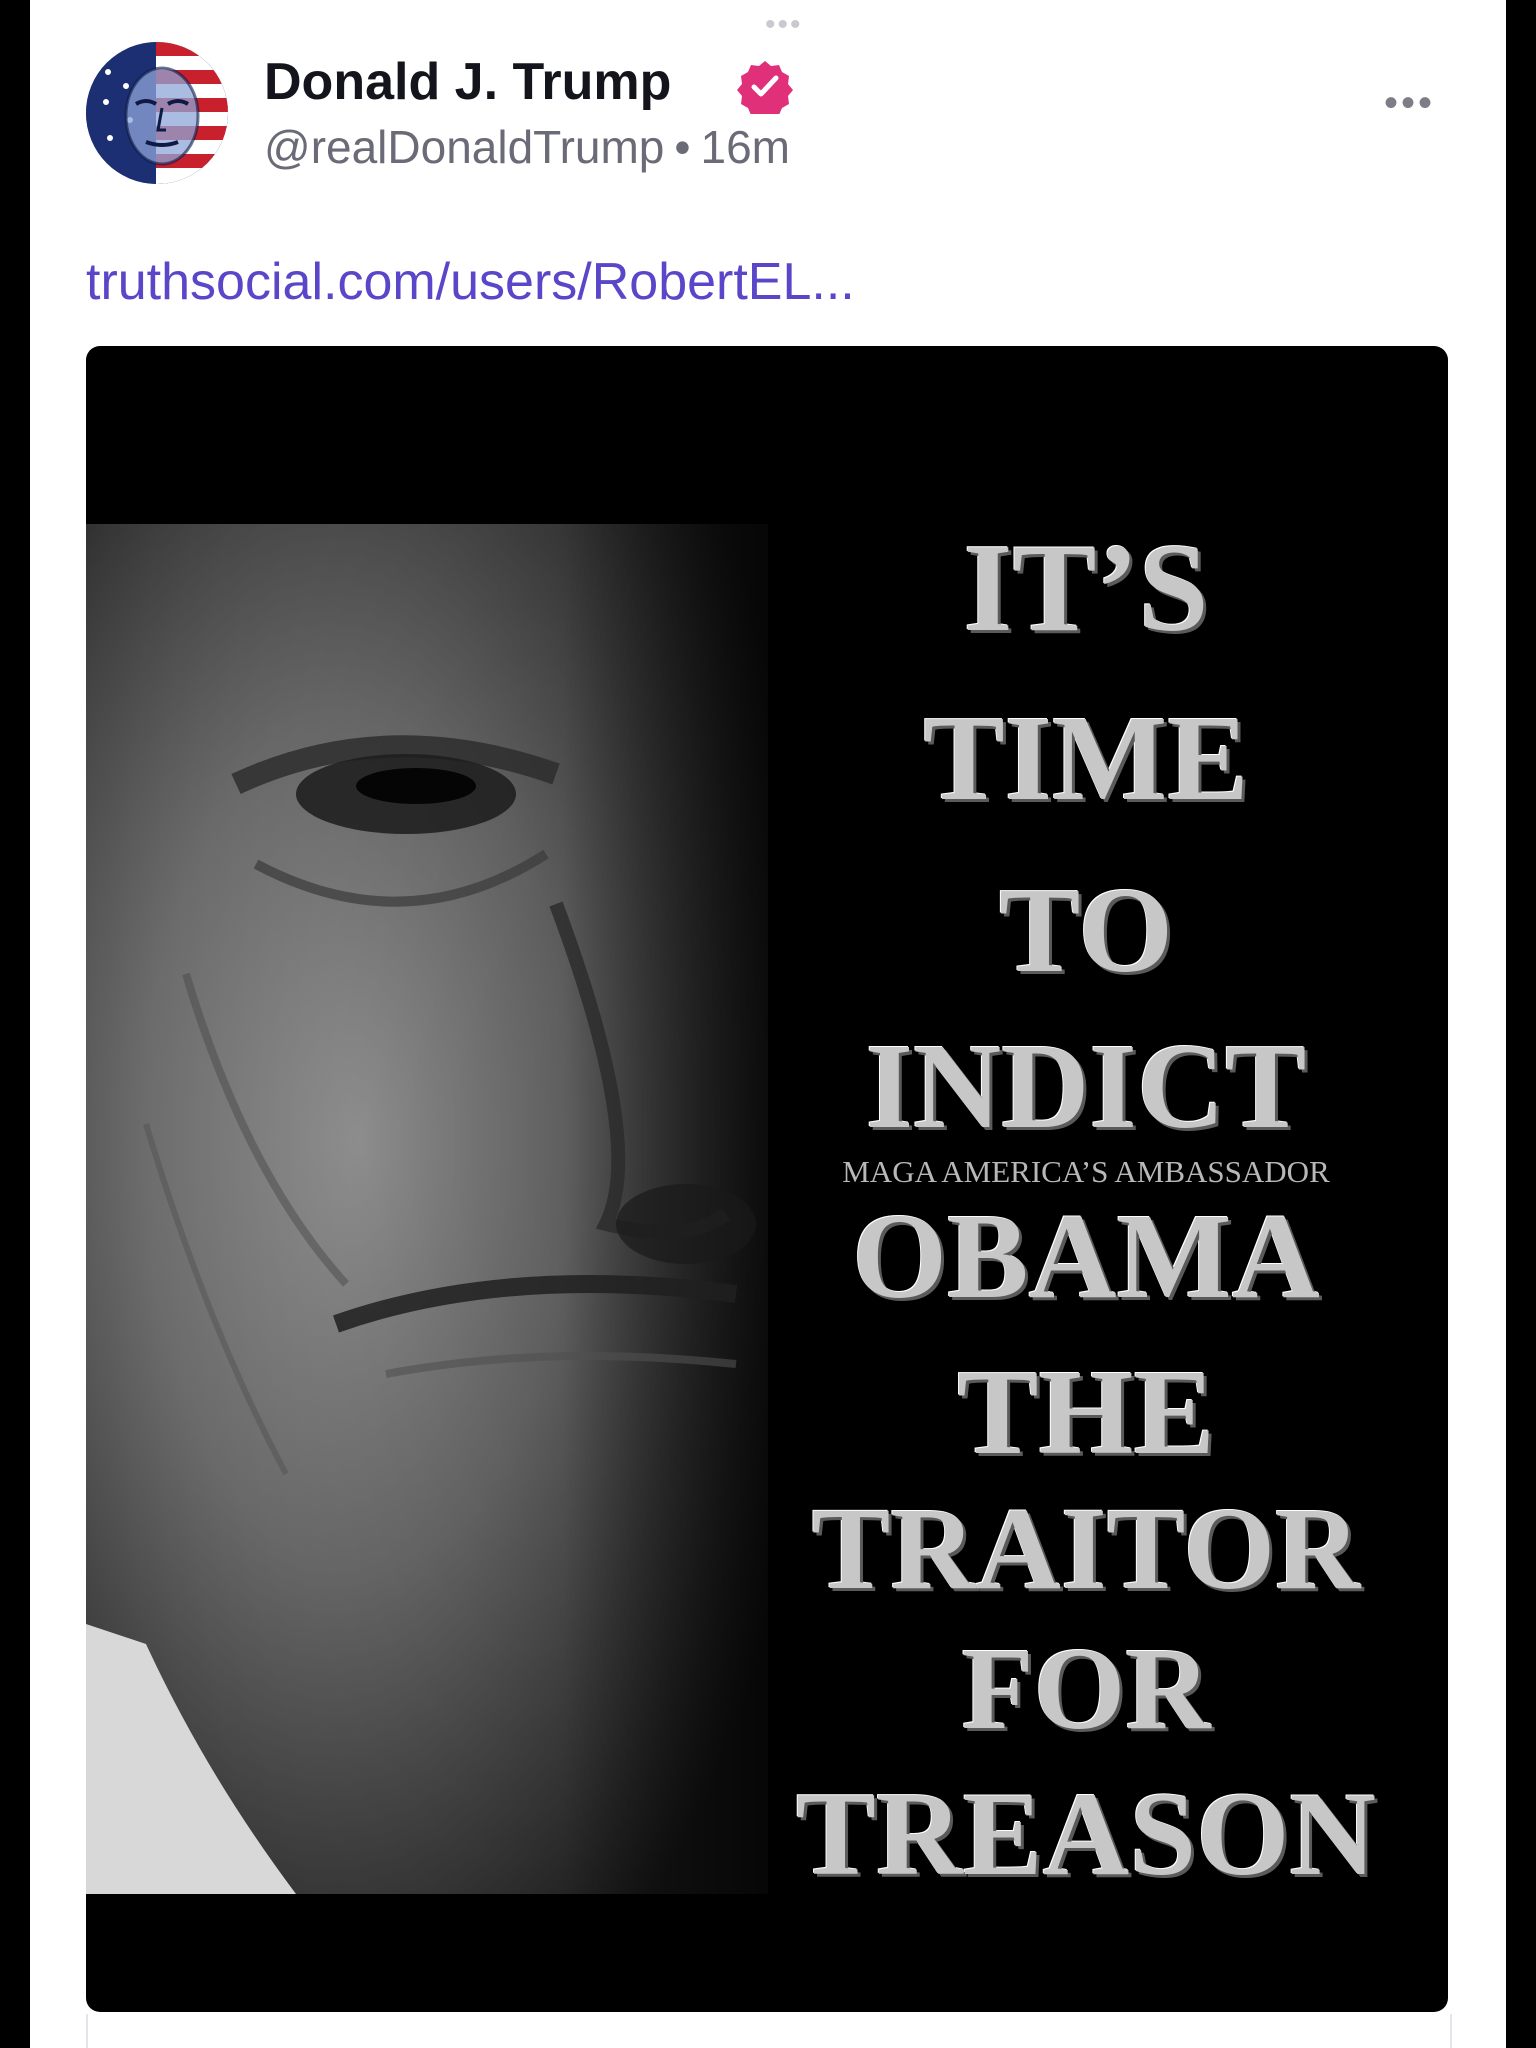 The height and width of the screenshot is (2048, 1536). Describe the element at coordinates (765, 88) in the screenshot. I see `verified-badge-icon` at that location.